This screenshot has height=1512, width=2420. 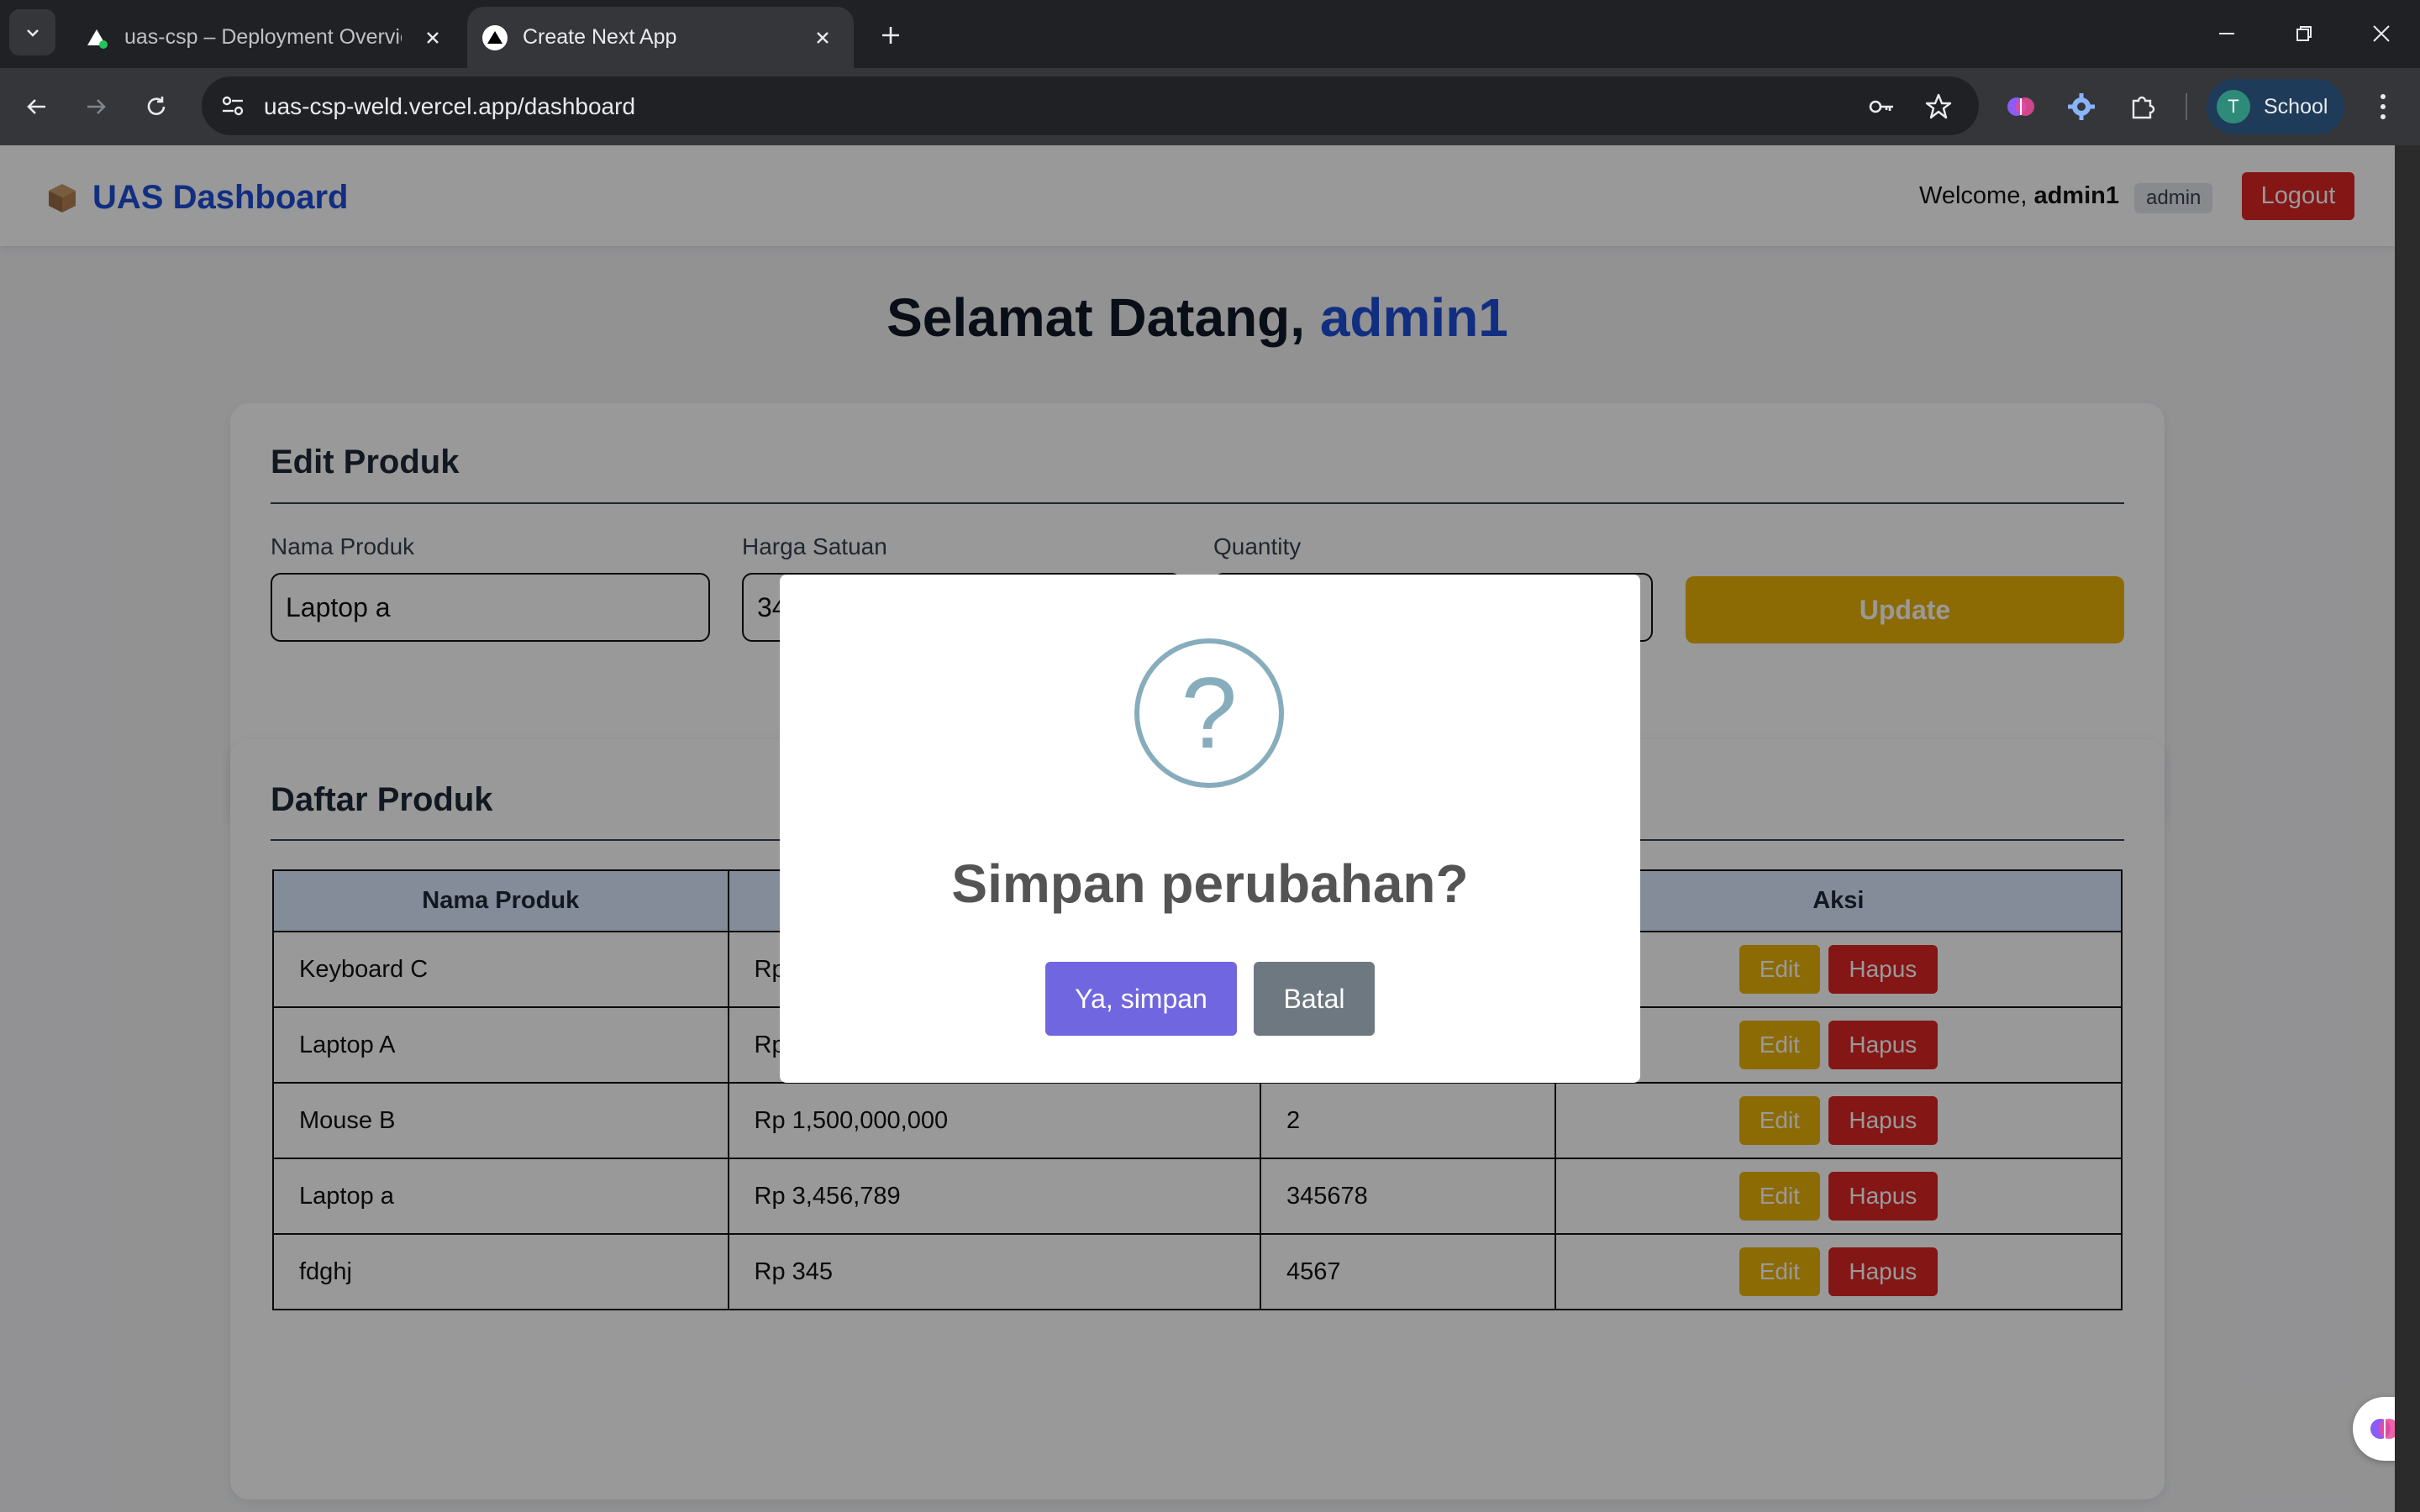 What do you see at coordinates (450, 106) in the screenshot?
I see `url-text: uas-csp-weld.vercel.app/dashboard` at bounding box center [450, 106].